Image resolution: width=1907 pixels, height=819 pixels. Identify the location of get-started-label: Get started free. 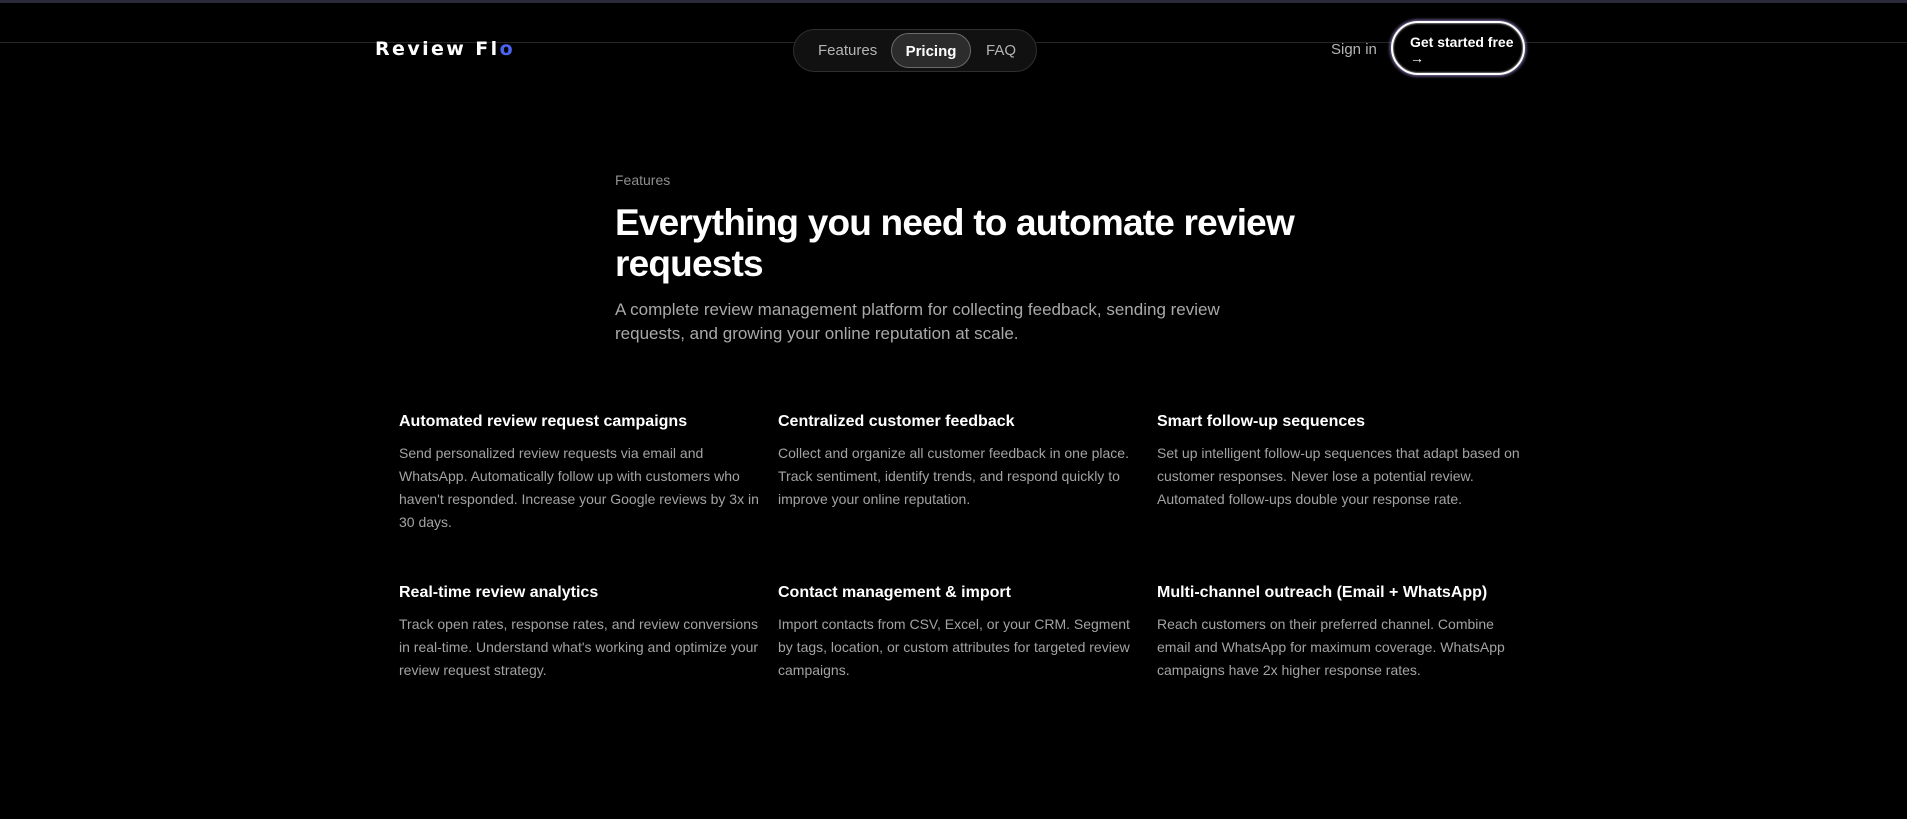
(1462, 42).